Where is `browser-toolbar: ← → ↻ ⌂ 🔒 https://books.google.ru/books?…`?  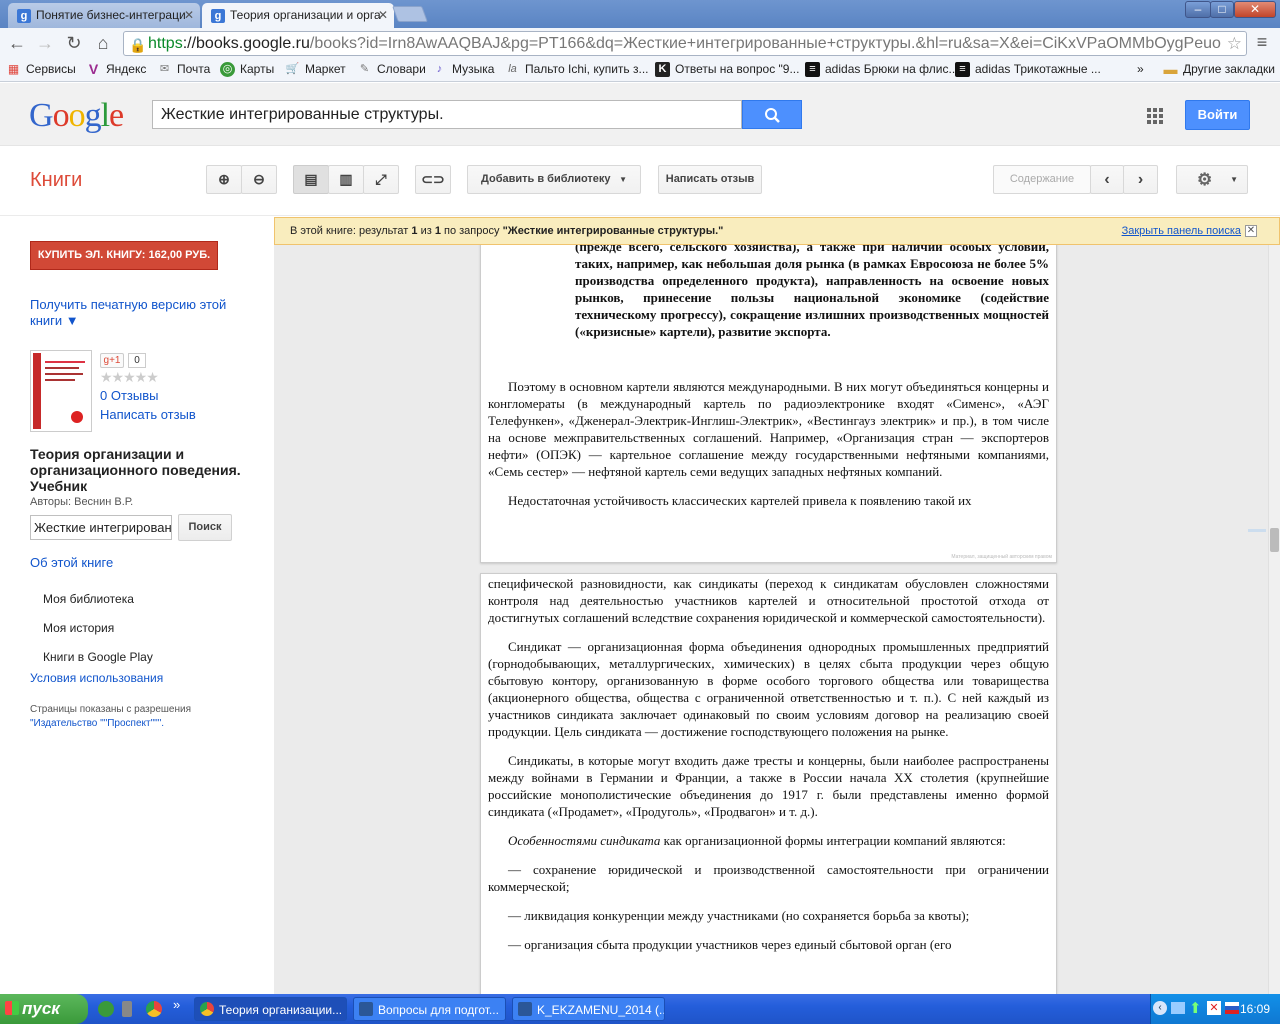
browser-toolbar: ← → ↻ ⌂ 🔒 https://books.google.ru/books?… is located at coordinates (640, 43).